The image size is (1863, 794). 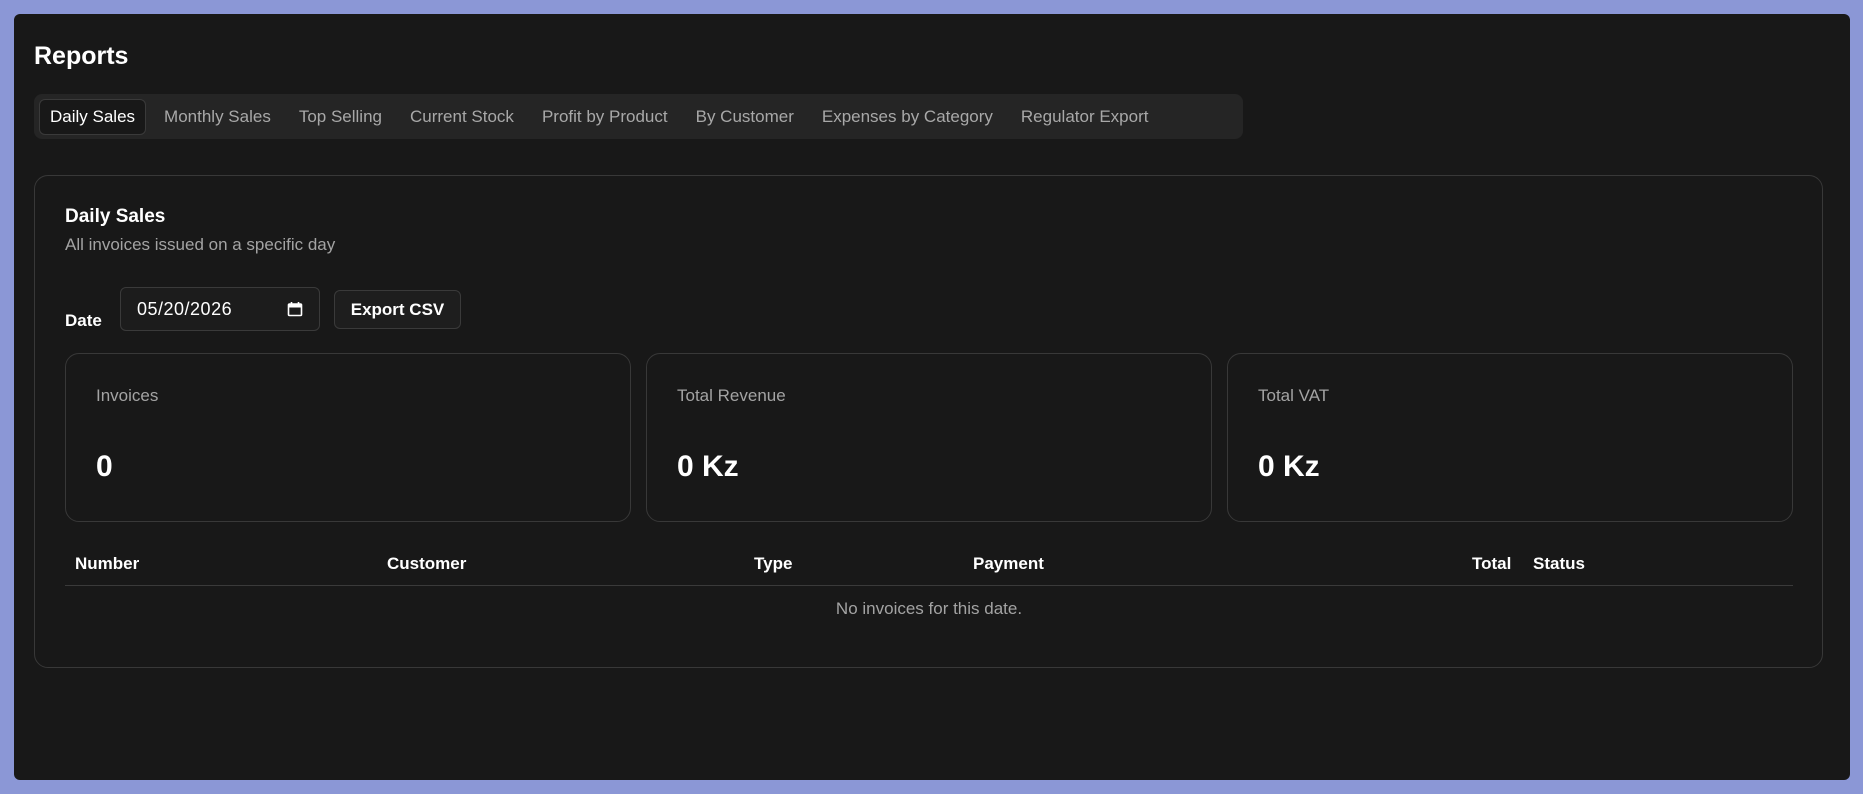 I want to click on calendar-icon, so click(x=295, y=309).